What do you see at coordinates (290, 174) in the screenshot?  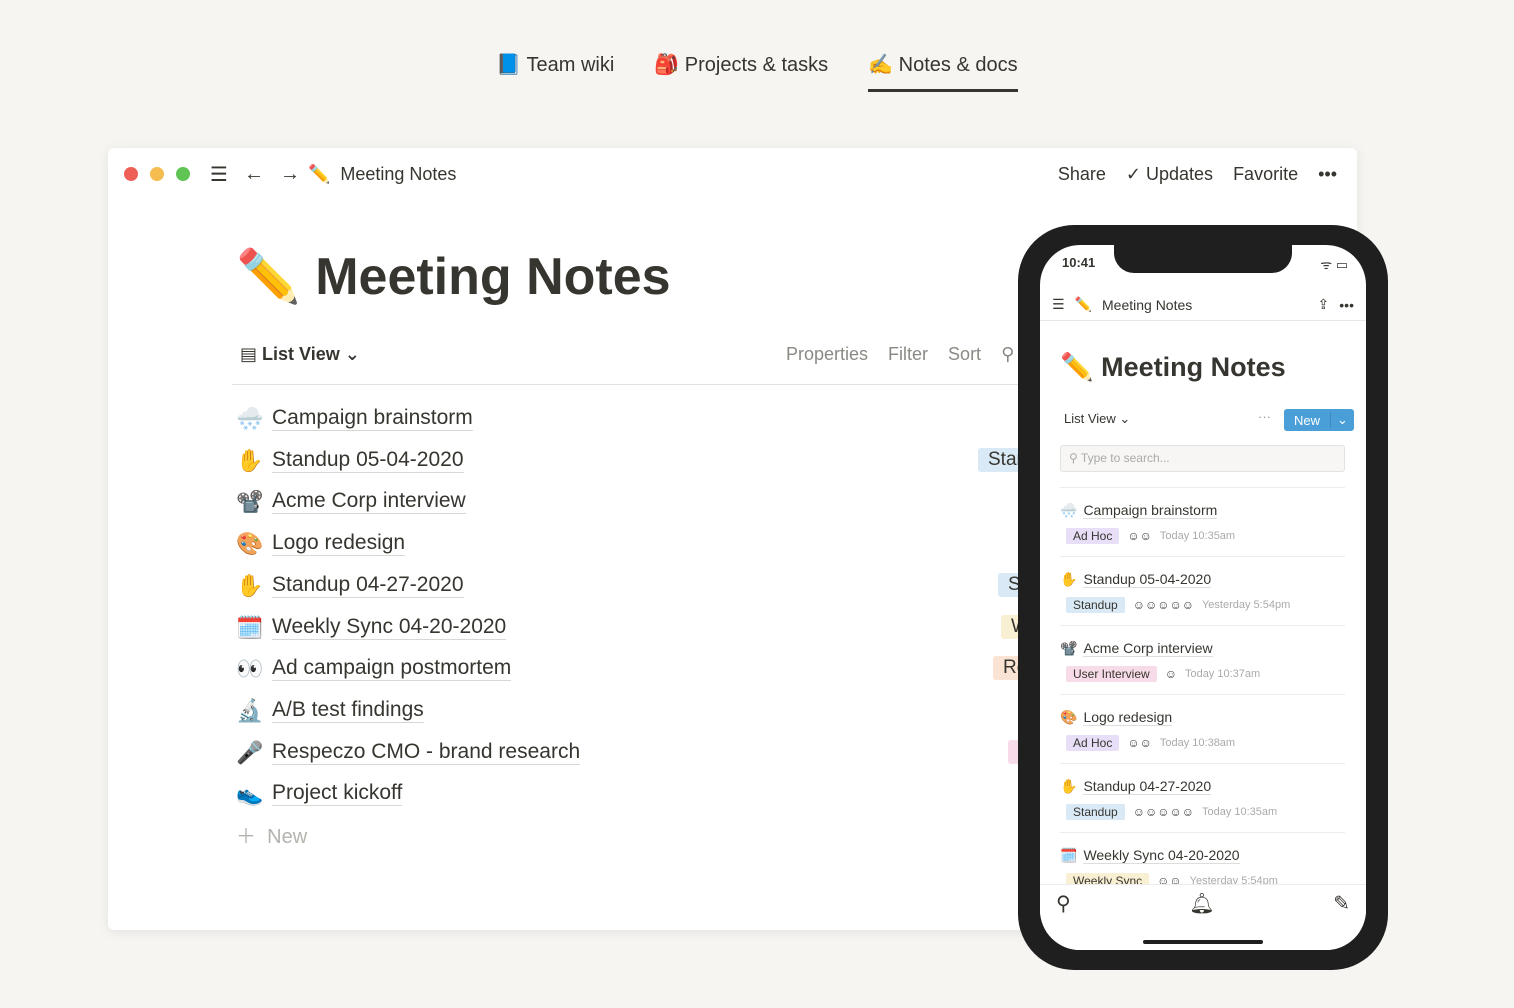 I see `forward-arrow-icon: →` at bounding box center [290, 174].